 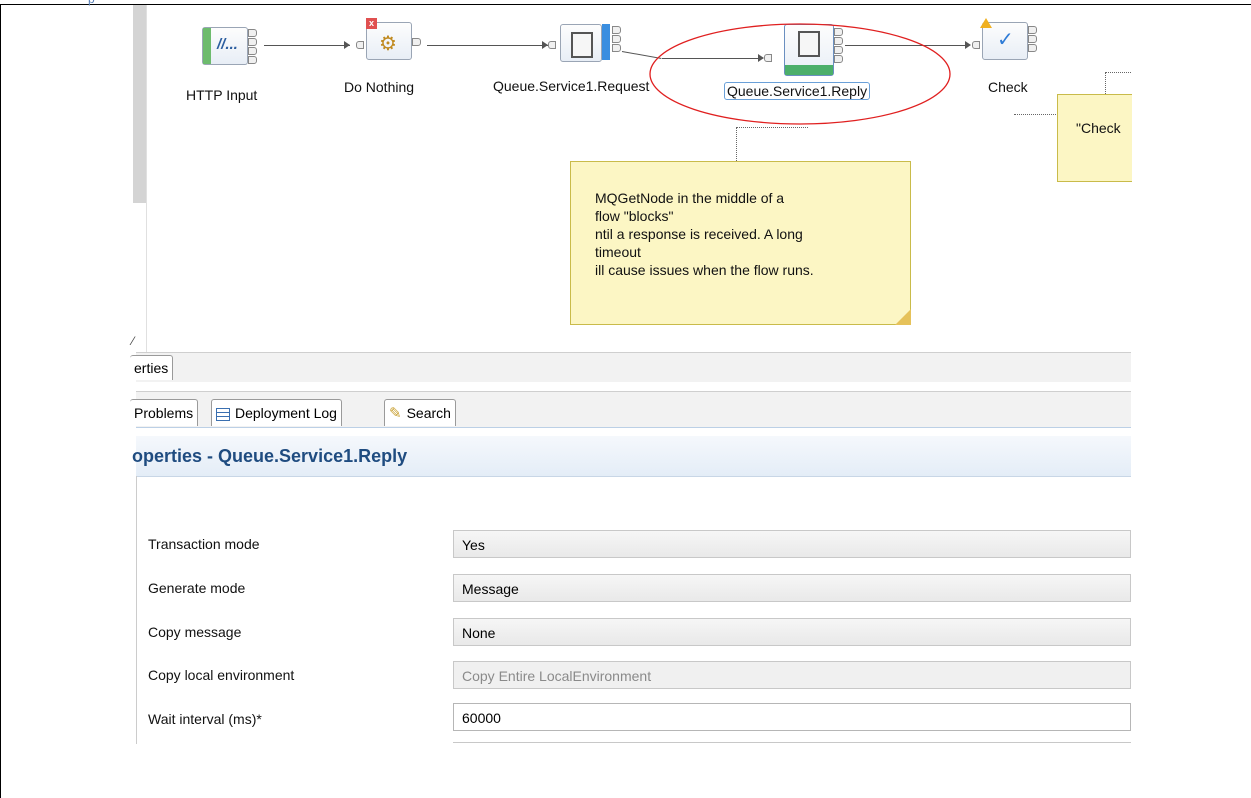 I want to click on node-do-nothing: ⚙ x Do Nothing, so click(x=390, y=63).